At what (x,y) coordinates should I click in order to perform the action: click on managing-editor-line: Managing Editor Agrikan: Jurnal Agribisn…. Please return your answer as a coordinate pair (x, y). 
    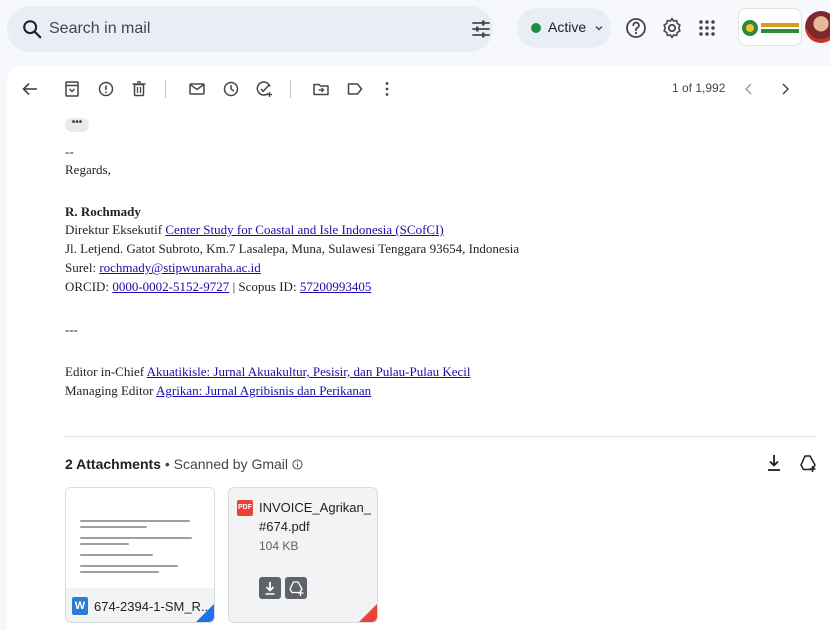
    Looking at the image, I should click on (218, 391).